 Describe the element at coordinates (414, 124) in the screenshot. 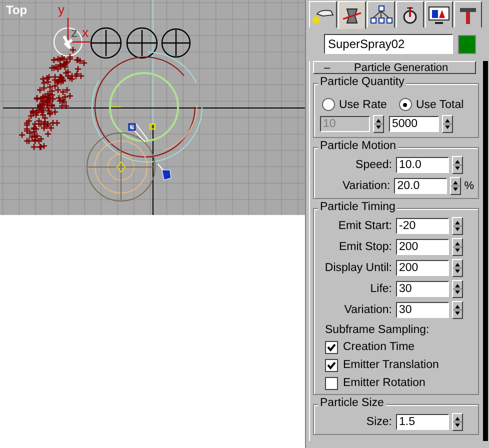

I see `spinner-field: 5000` at that location.